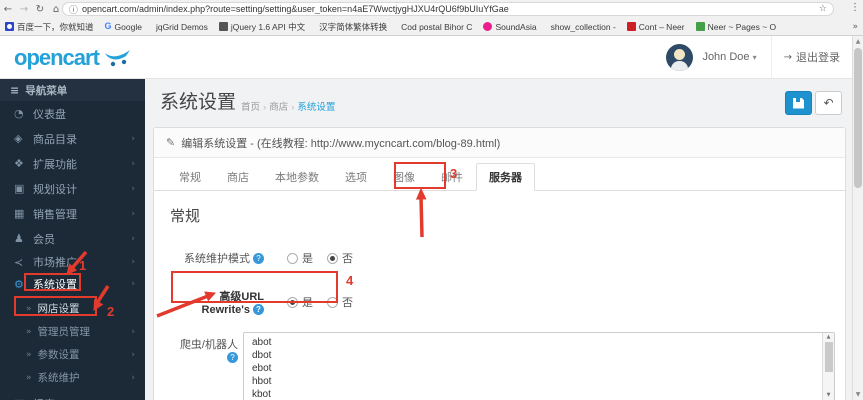 The width and height of the screenshot is (863, 400). I want to click on sidebar-item-extensions: ❖ 扩展功能 ›, so click(72, 163).